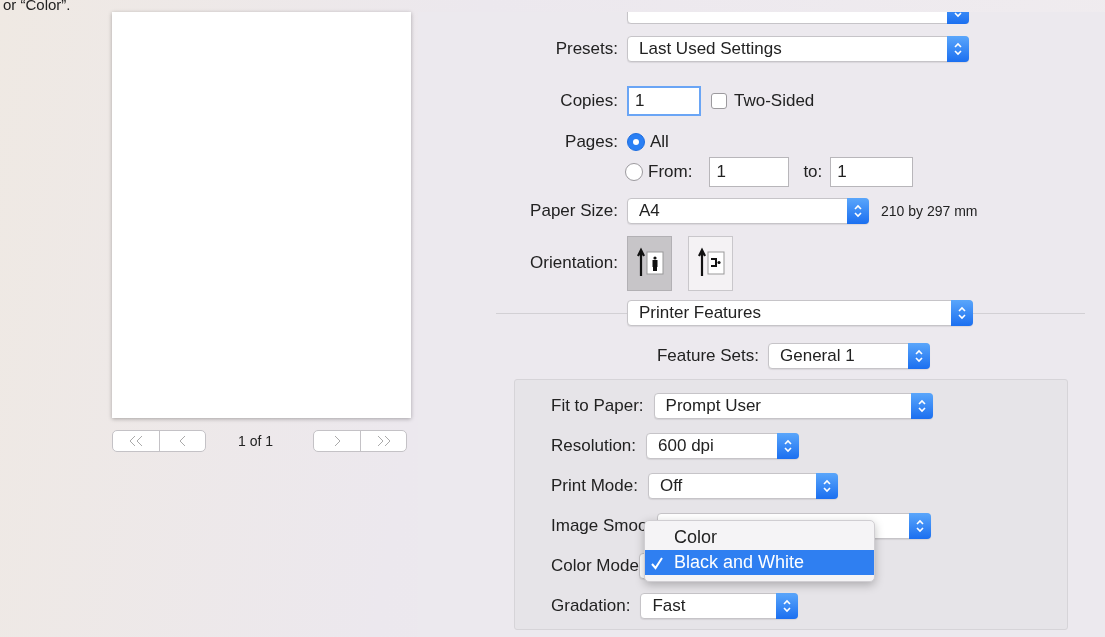 Image resolution: width=1105 pixels, height=637 pixels. Describe the element at coordinates (759, 537) in the screenshot. I see `menu-item: Color` at that location.